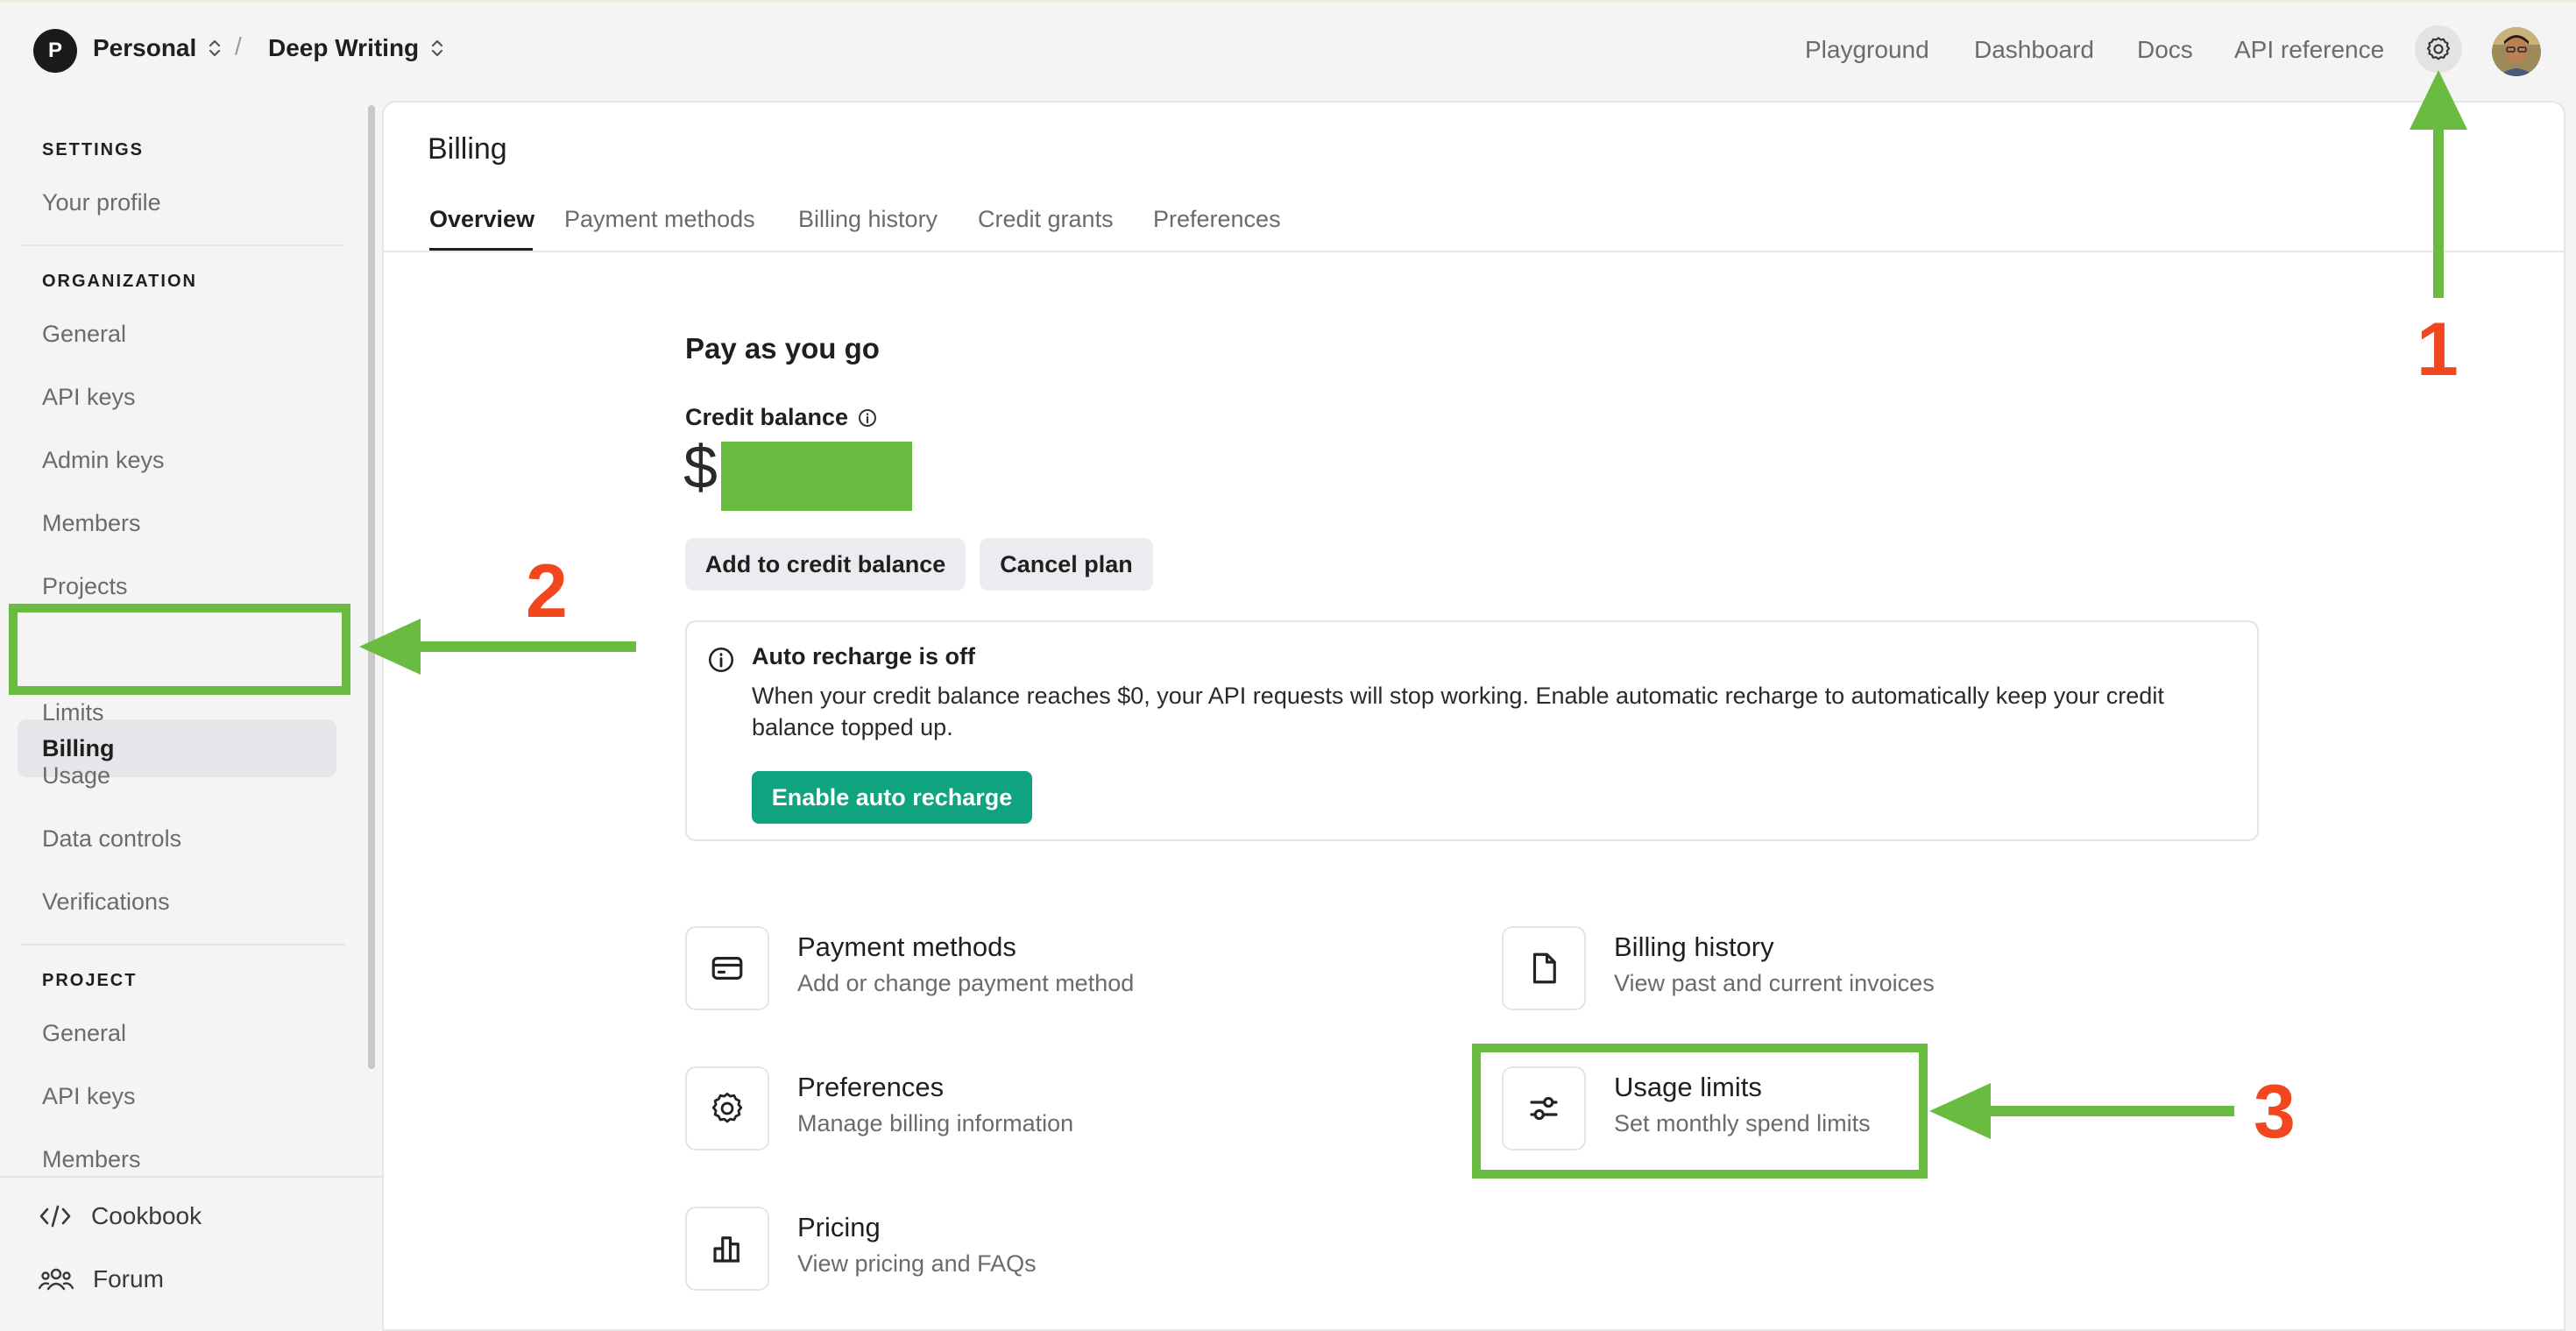  What do you see at coordinates (825, 564) in the screenshot?
I see `add-credit-button: Add to credit balance` at bounding box center [825, 564].